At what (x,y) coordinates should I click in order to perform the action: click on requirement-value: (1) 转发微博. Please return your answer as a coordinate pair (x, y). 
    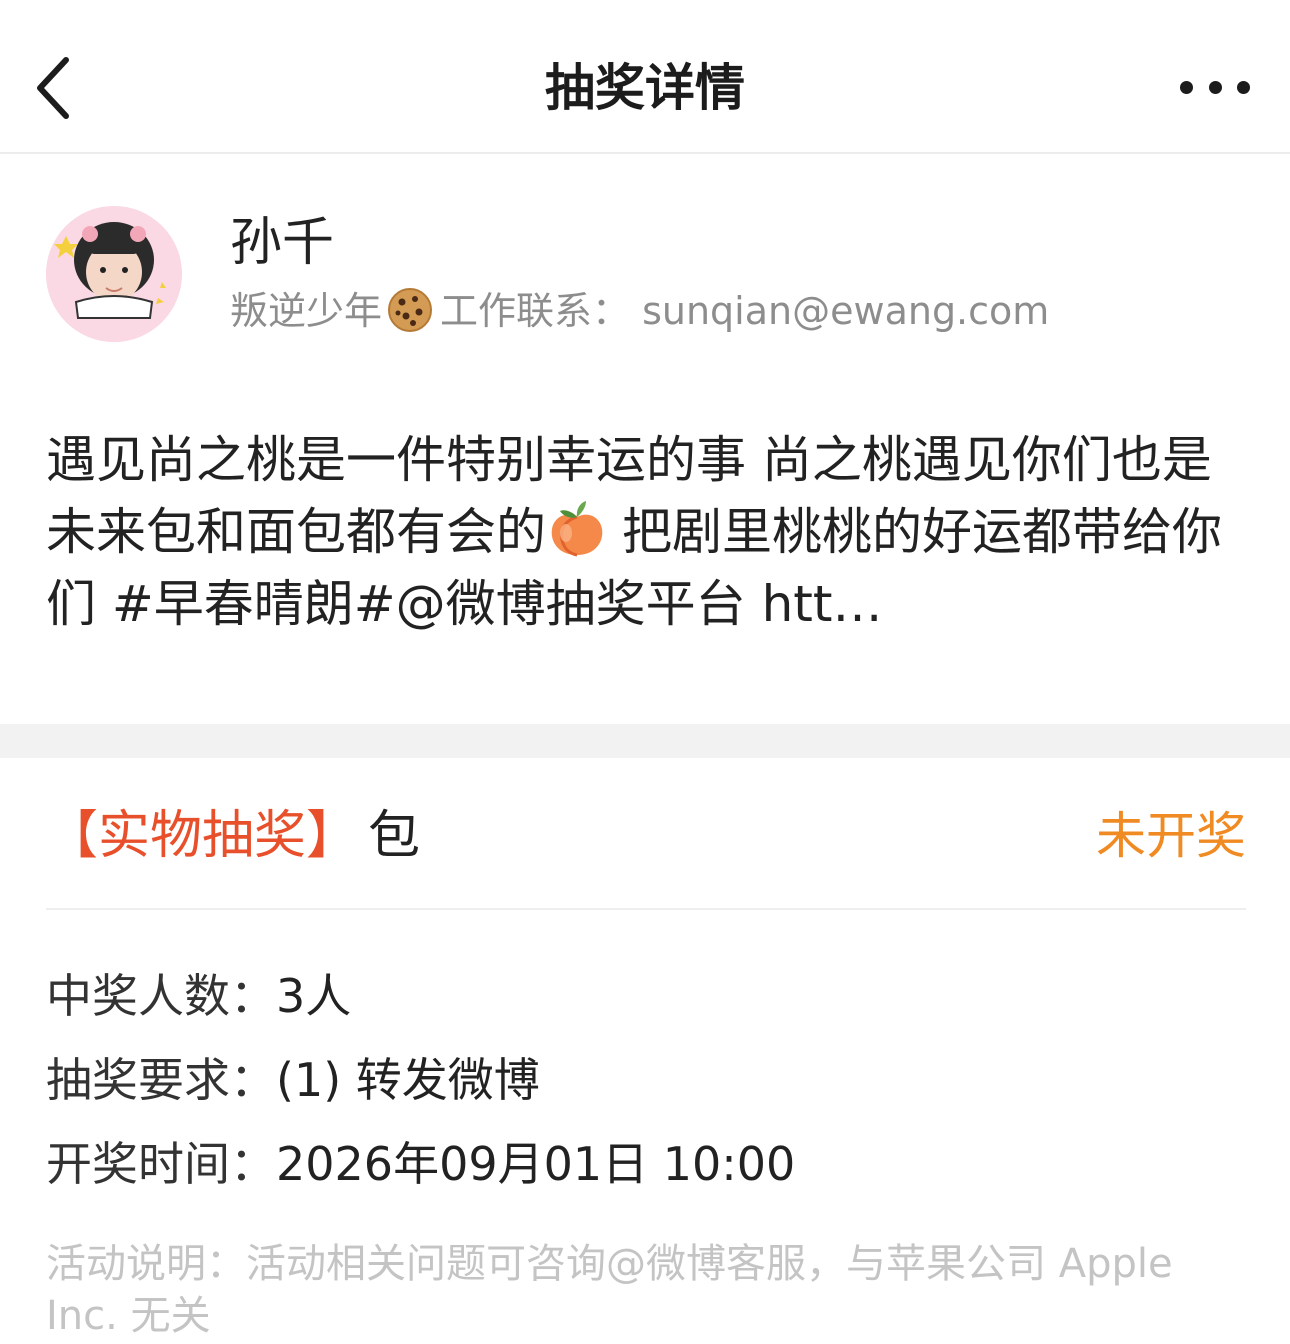
    Looking at the image, I should click on (408, 1080).